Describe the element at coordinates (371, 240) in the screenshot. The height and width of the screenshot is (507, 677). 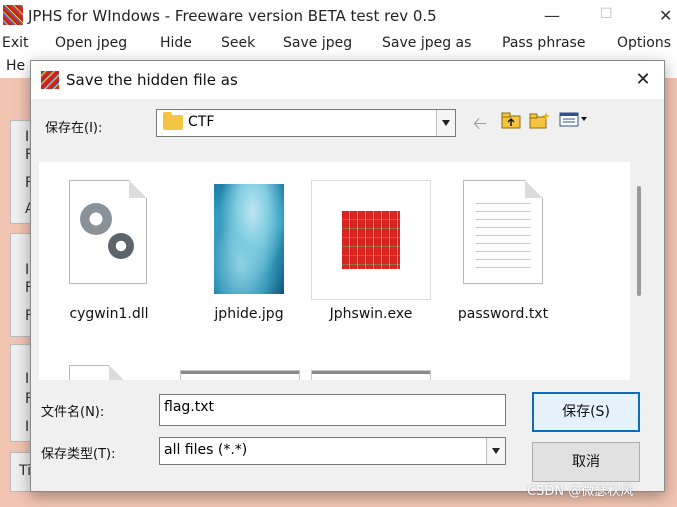
I see `exe-icon` at that location.